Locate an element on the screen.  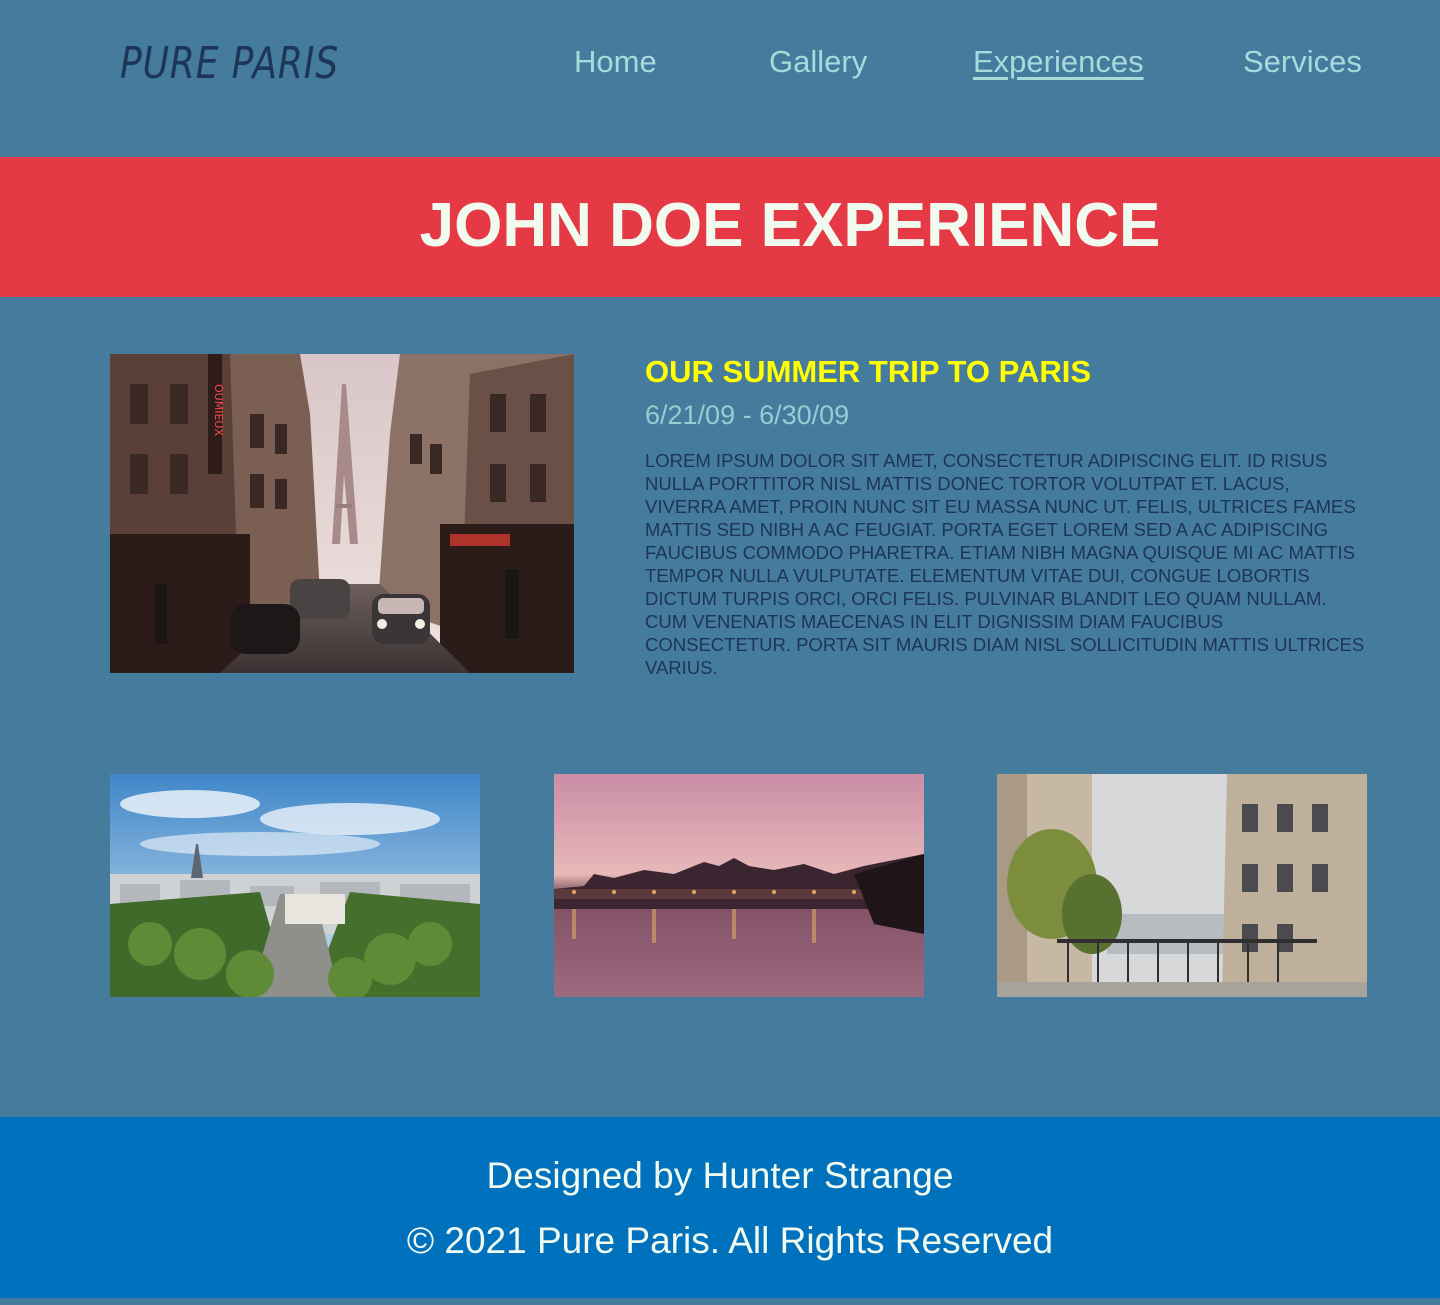
hero-banner: JOHN DOE EXPERIENCE is located at coordinates (720, 227).